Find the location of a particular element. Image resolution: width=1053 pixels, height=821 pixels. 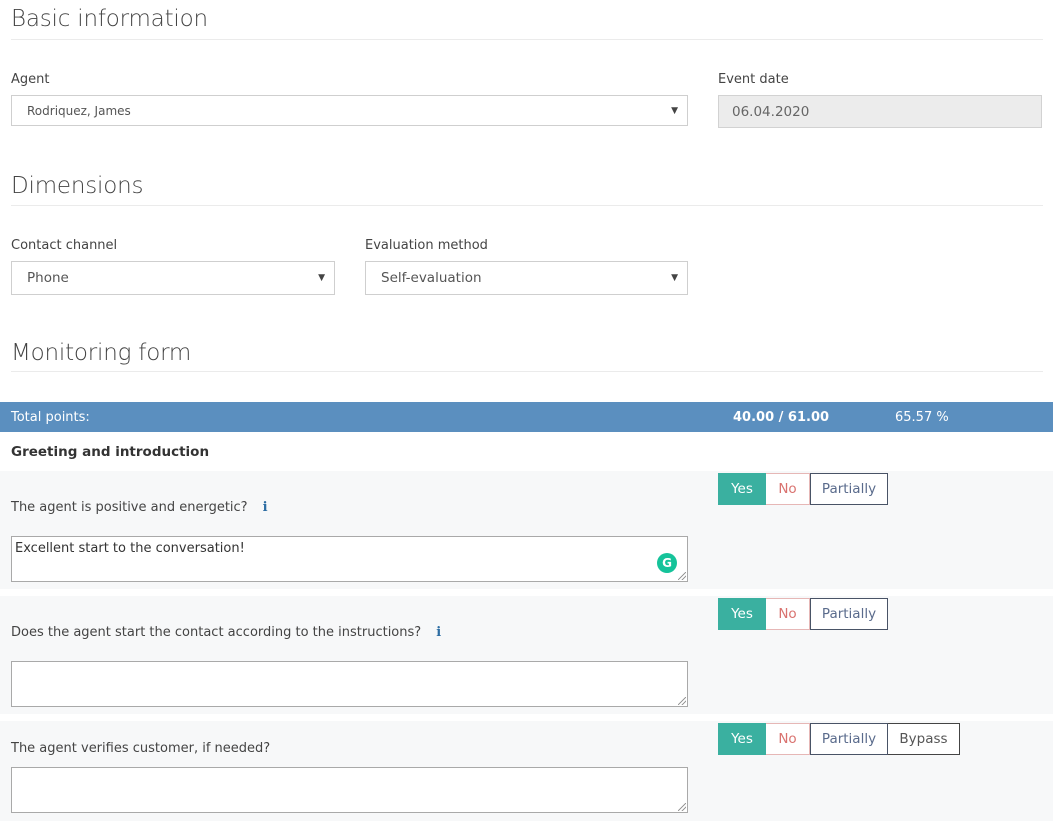

contact-channel-label: Contact channel is located at coordinates (64, 245).